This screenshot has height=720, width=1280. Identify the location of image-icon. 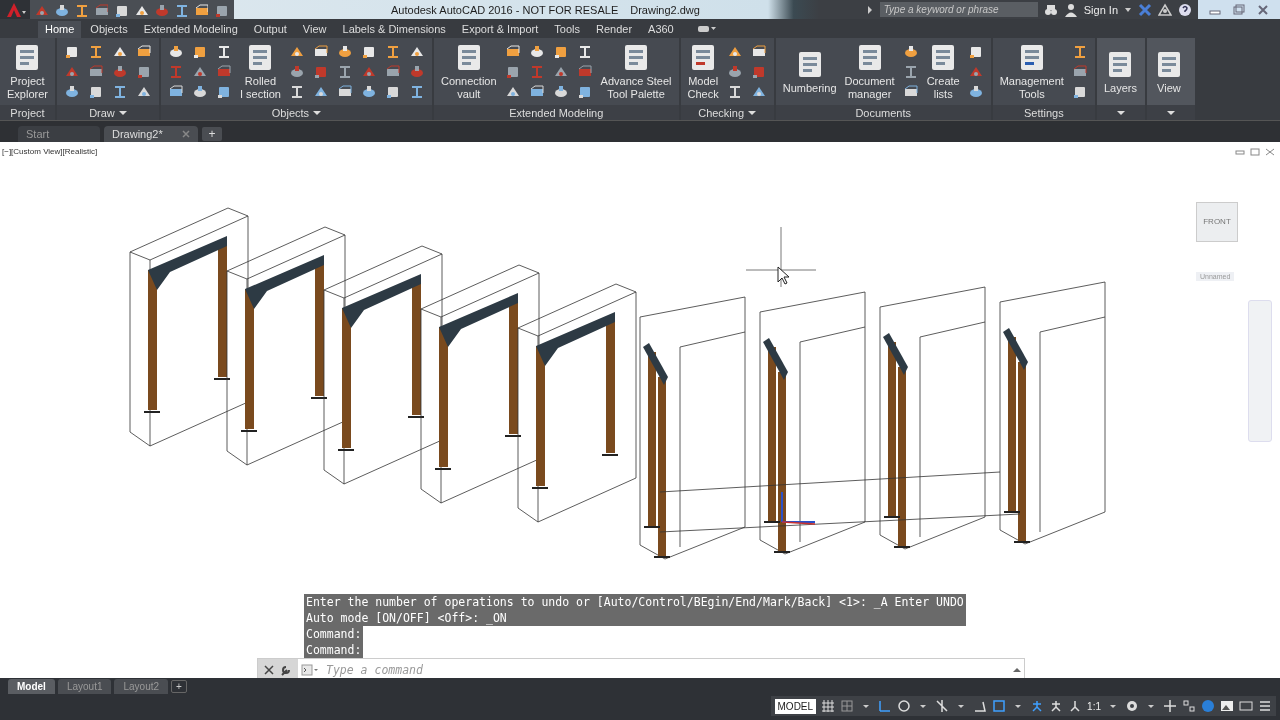
(1227, 706).